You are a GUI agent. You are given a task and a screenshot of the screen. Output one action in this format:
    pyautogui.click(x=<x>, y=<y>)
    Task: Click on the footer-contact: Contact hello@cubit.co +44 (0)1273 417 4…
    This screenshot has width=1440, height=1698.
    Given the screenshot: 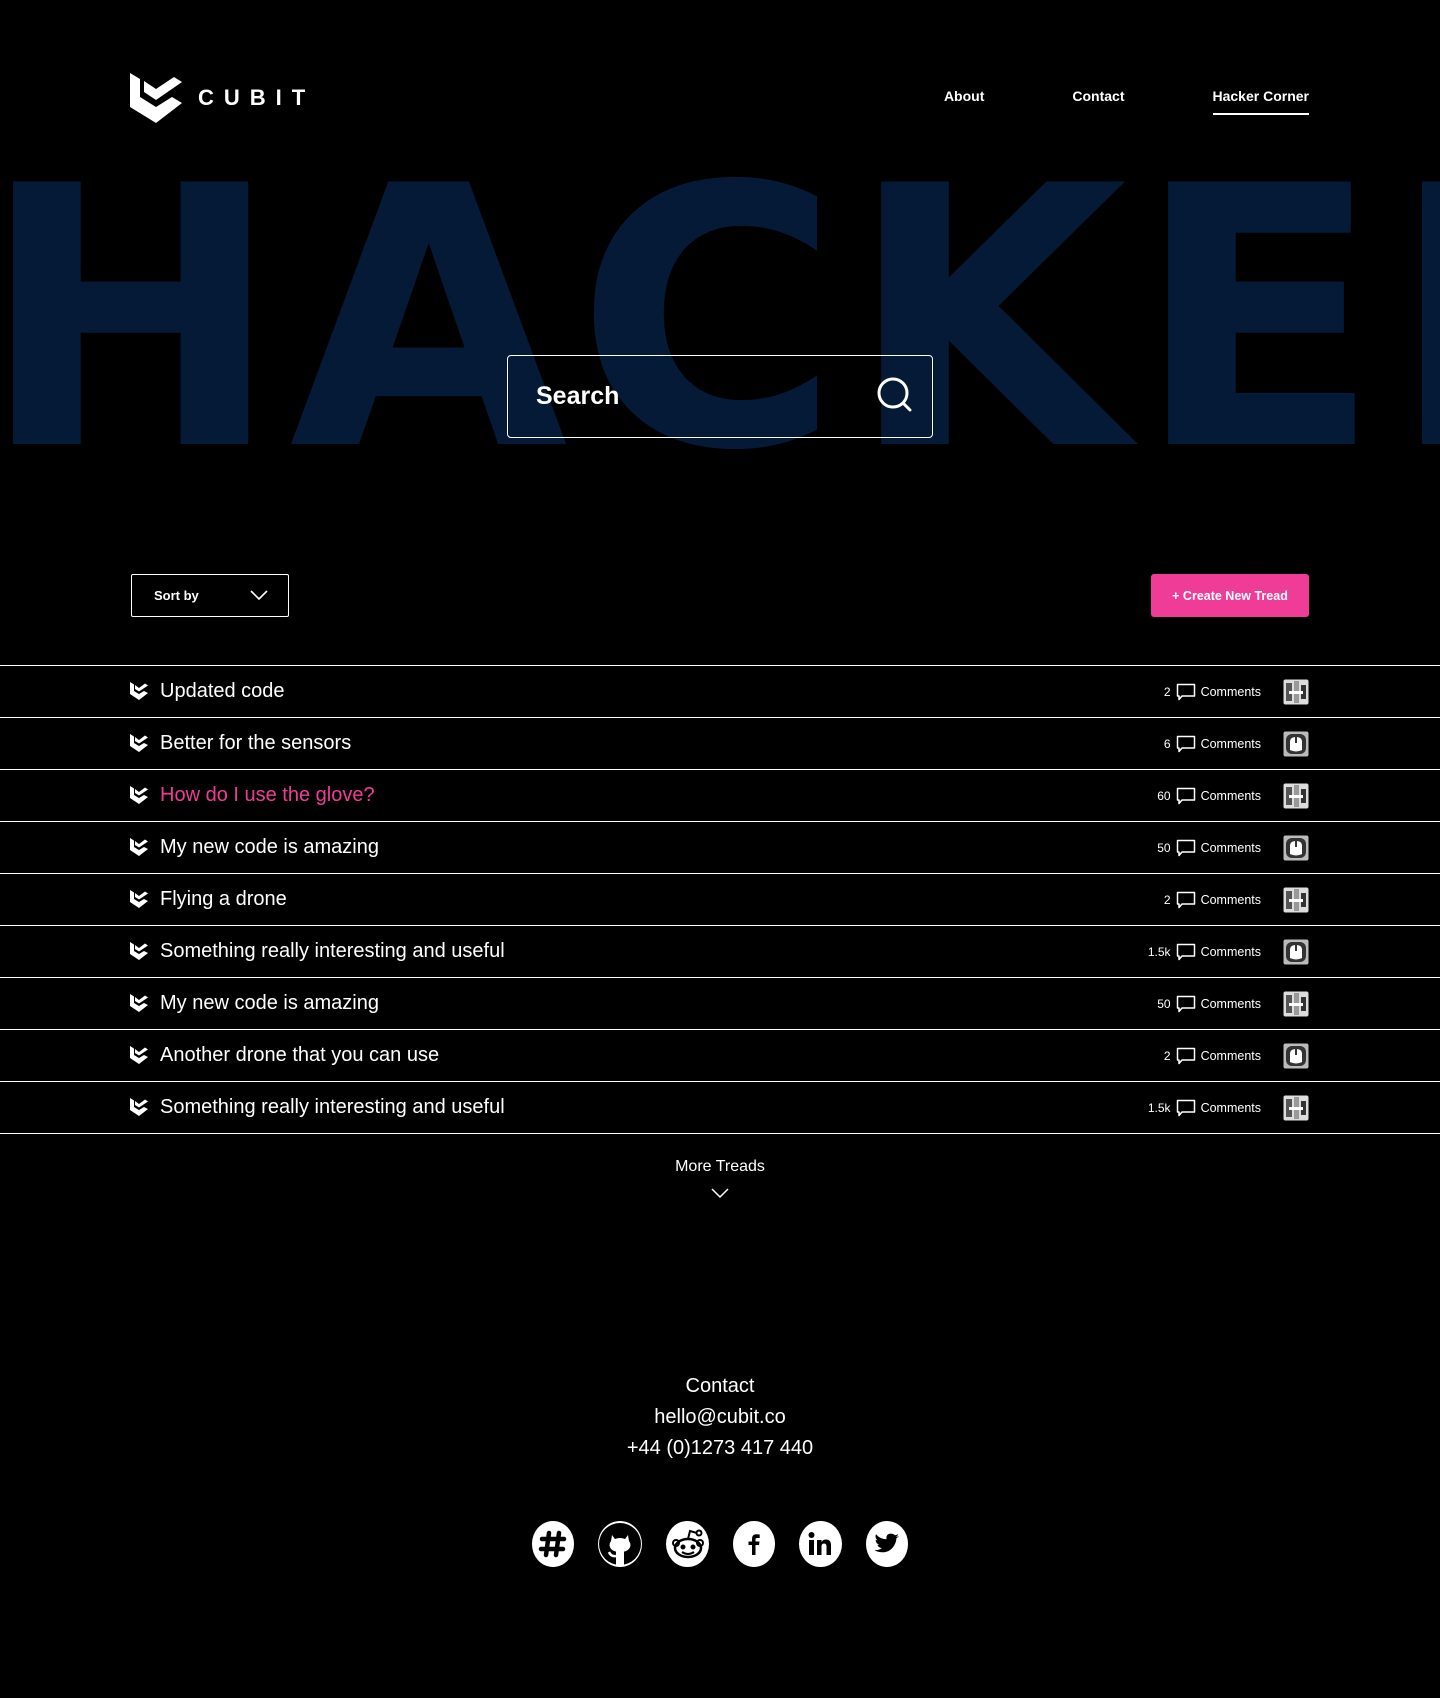 What is the action you would take?
    pyautogui.click(x=720, y=1417)
    